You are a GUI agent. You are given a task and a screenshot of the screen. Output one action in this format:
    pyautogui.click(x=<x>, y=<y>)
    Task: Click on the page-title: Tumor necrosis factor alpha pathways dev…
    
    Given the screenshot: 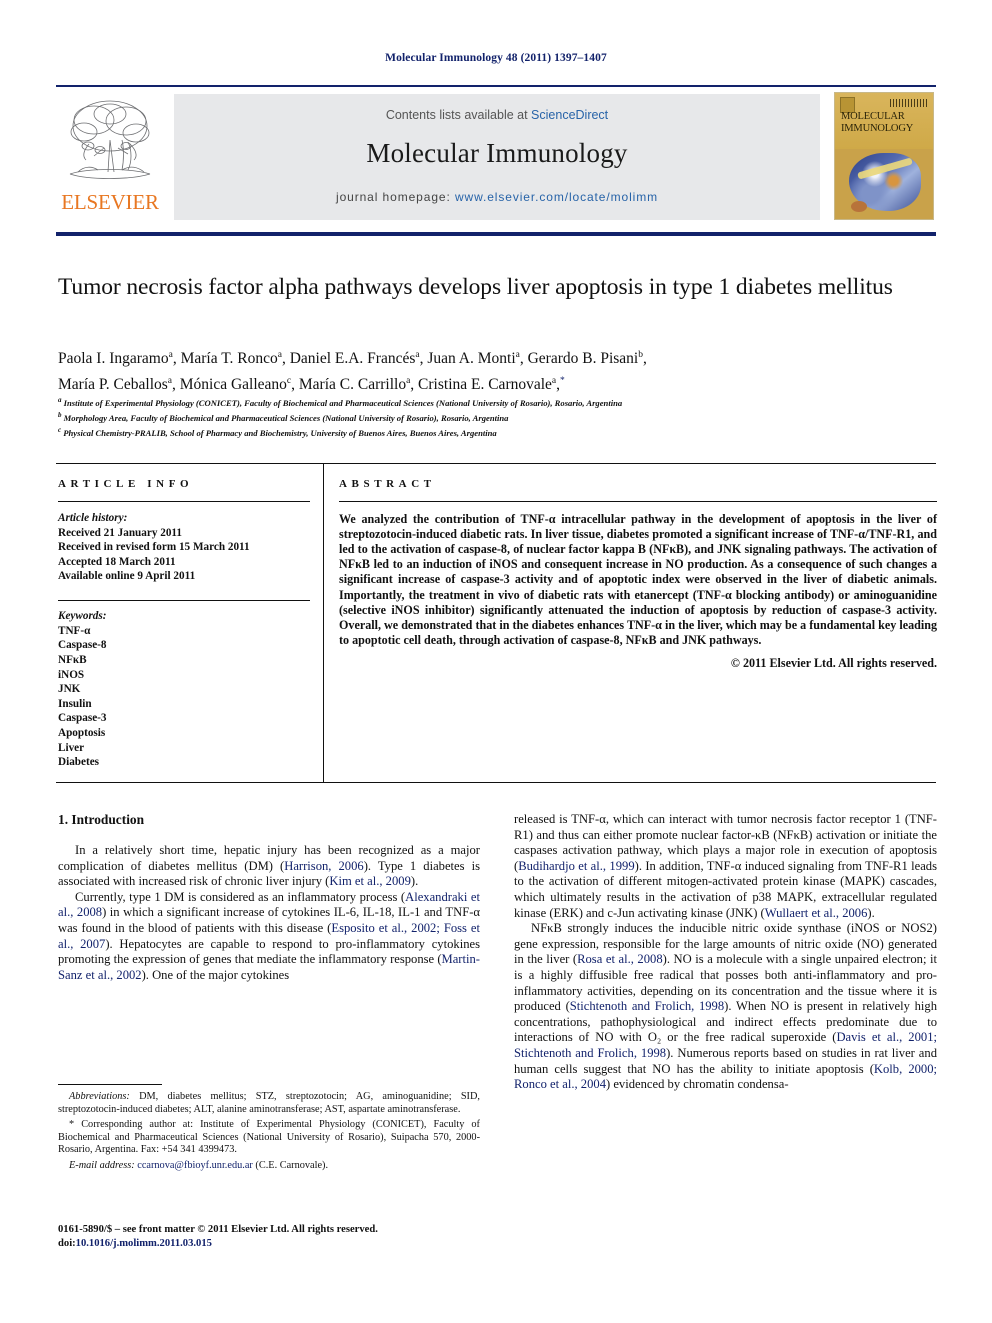 What is the action you would take?
    pyautogui.click(x=475, y=287)
    